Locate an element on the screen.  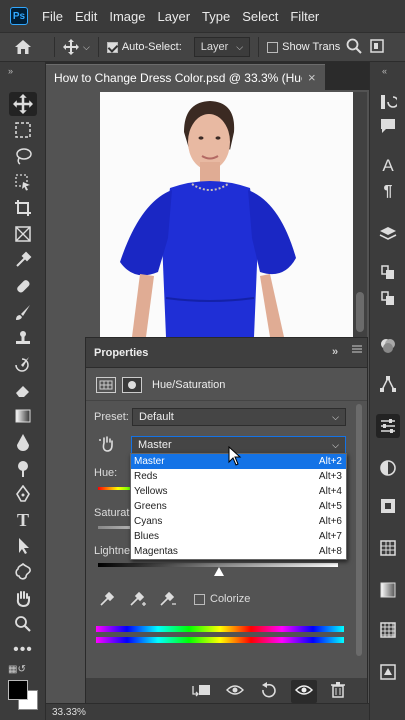
properties-panel-icon is located at coordinates (388, 426).